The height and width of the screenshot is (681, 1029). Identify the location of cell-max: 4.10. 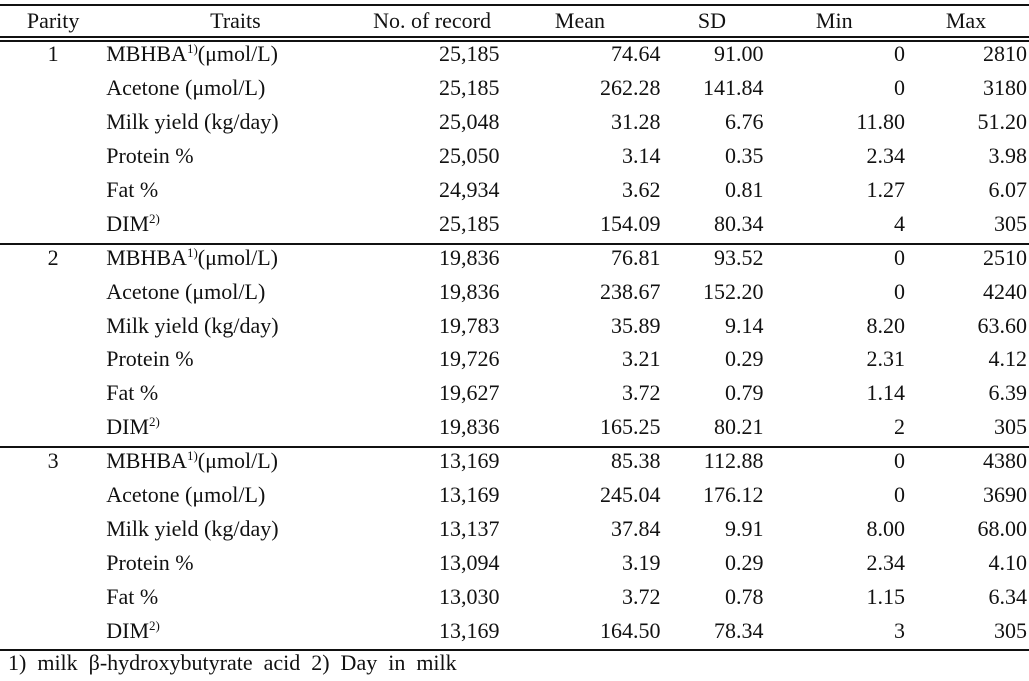
(1008, 562).